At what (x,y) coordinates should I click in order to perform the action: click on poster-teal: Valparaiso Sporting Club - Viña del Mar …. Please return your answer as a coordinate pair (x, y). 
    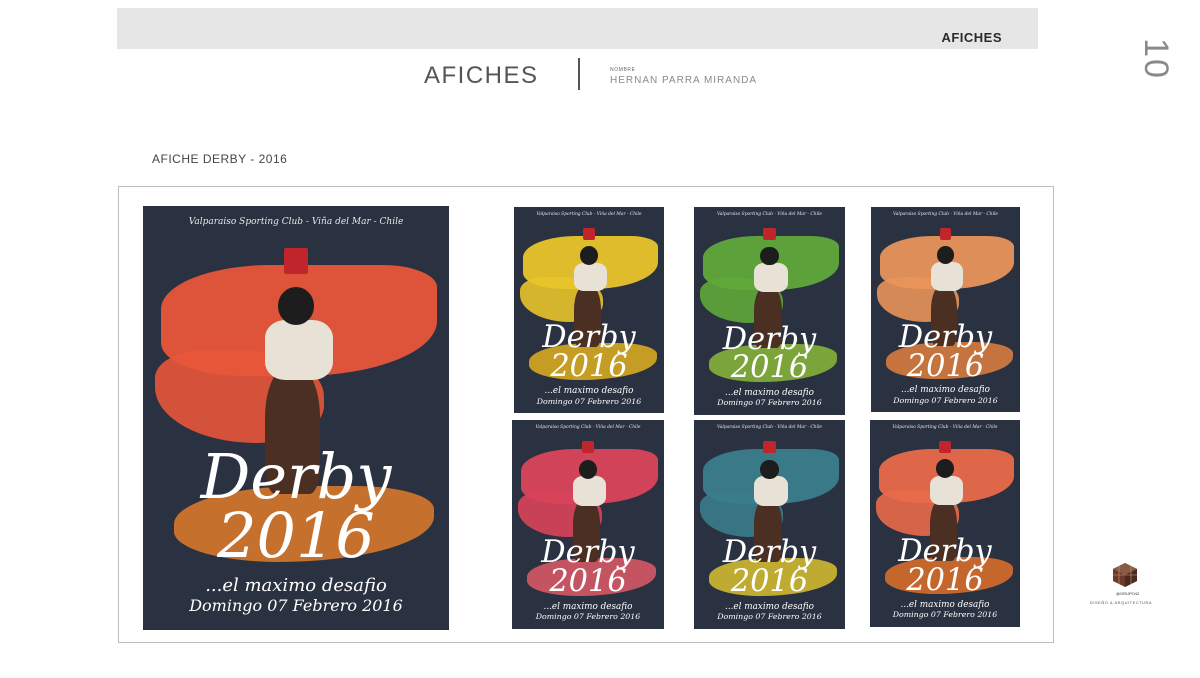
    Looking at the image, I should click on (769, 524).